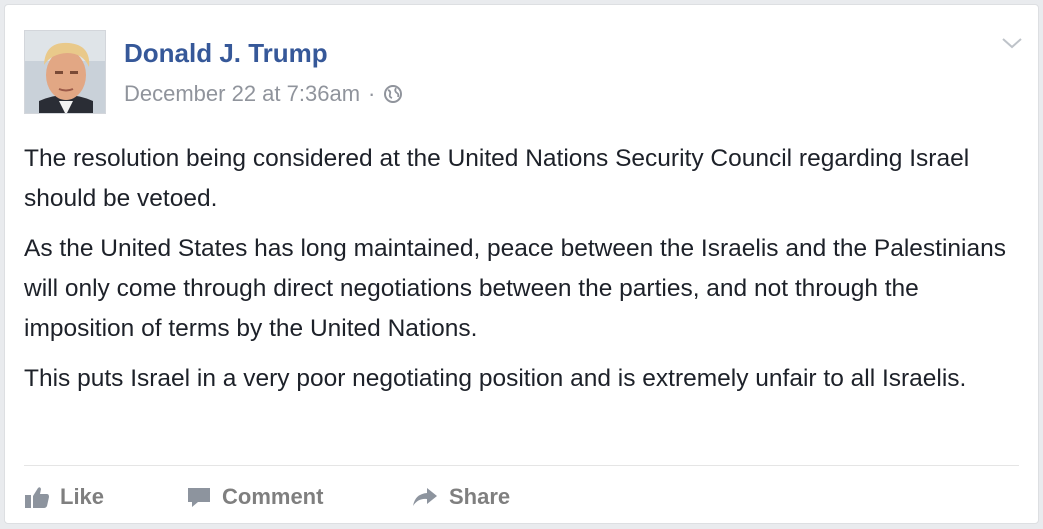 The image size is (1043, 529). I want to click on like-button: Like, so click(105, 497).